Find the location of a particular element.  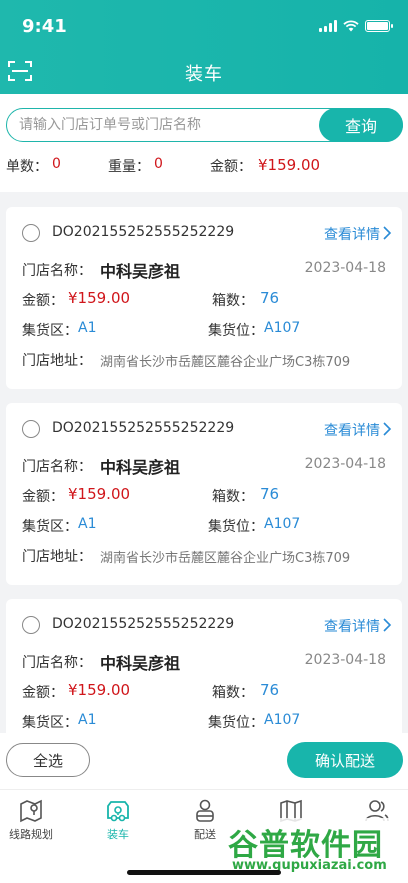

bottom-action-bar: 全选 确认配送 is located at coordinates (204, 761).